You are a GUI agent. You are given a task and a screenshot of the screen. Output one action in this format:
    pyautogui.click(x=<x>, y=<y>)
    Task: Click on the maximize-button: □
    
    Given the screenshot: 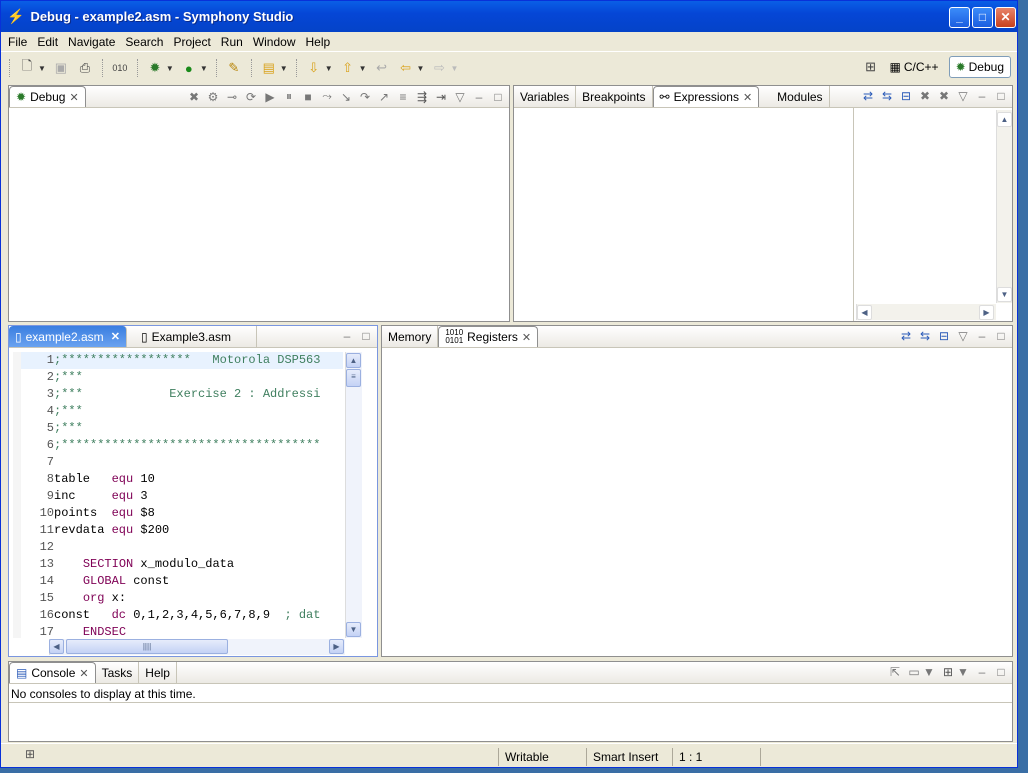 What is the action you would take?
    pyautogui.click(x=982, y=17)
    